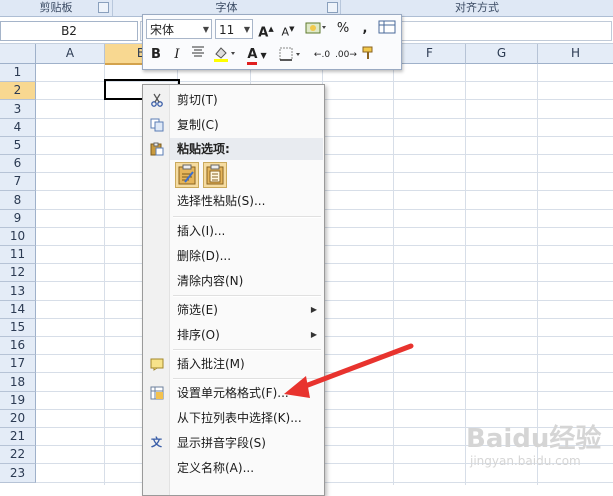 The image size is (613, 496). What do you see at coordinates (349, 370) in the screenshot?
I see `annotation-arrow` at bounding box center [349, 370].